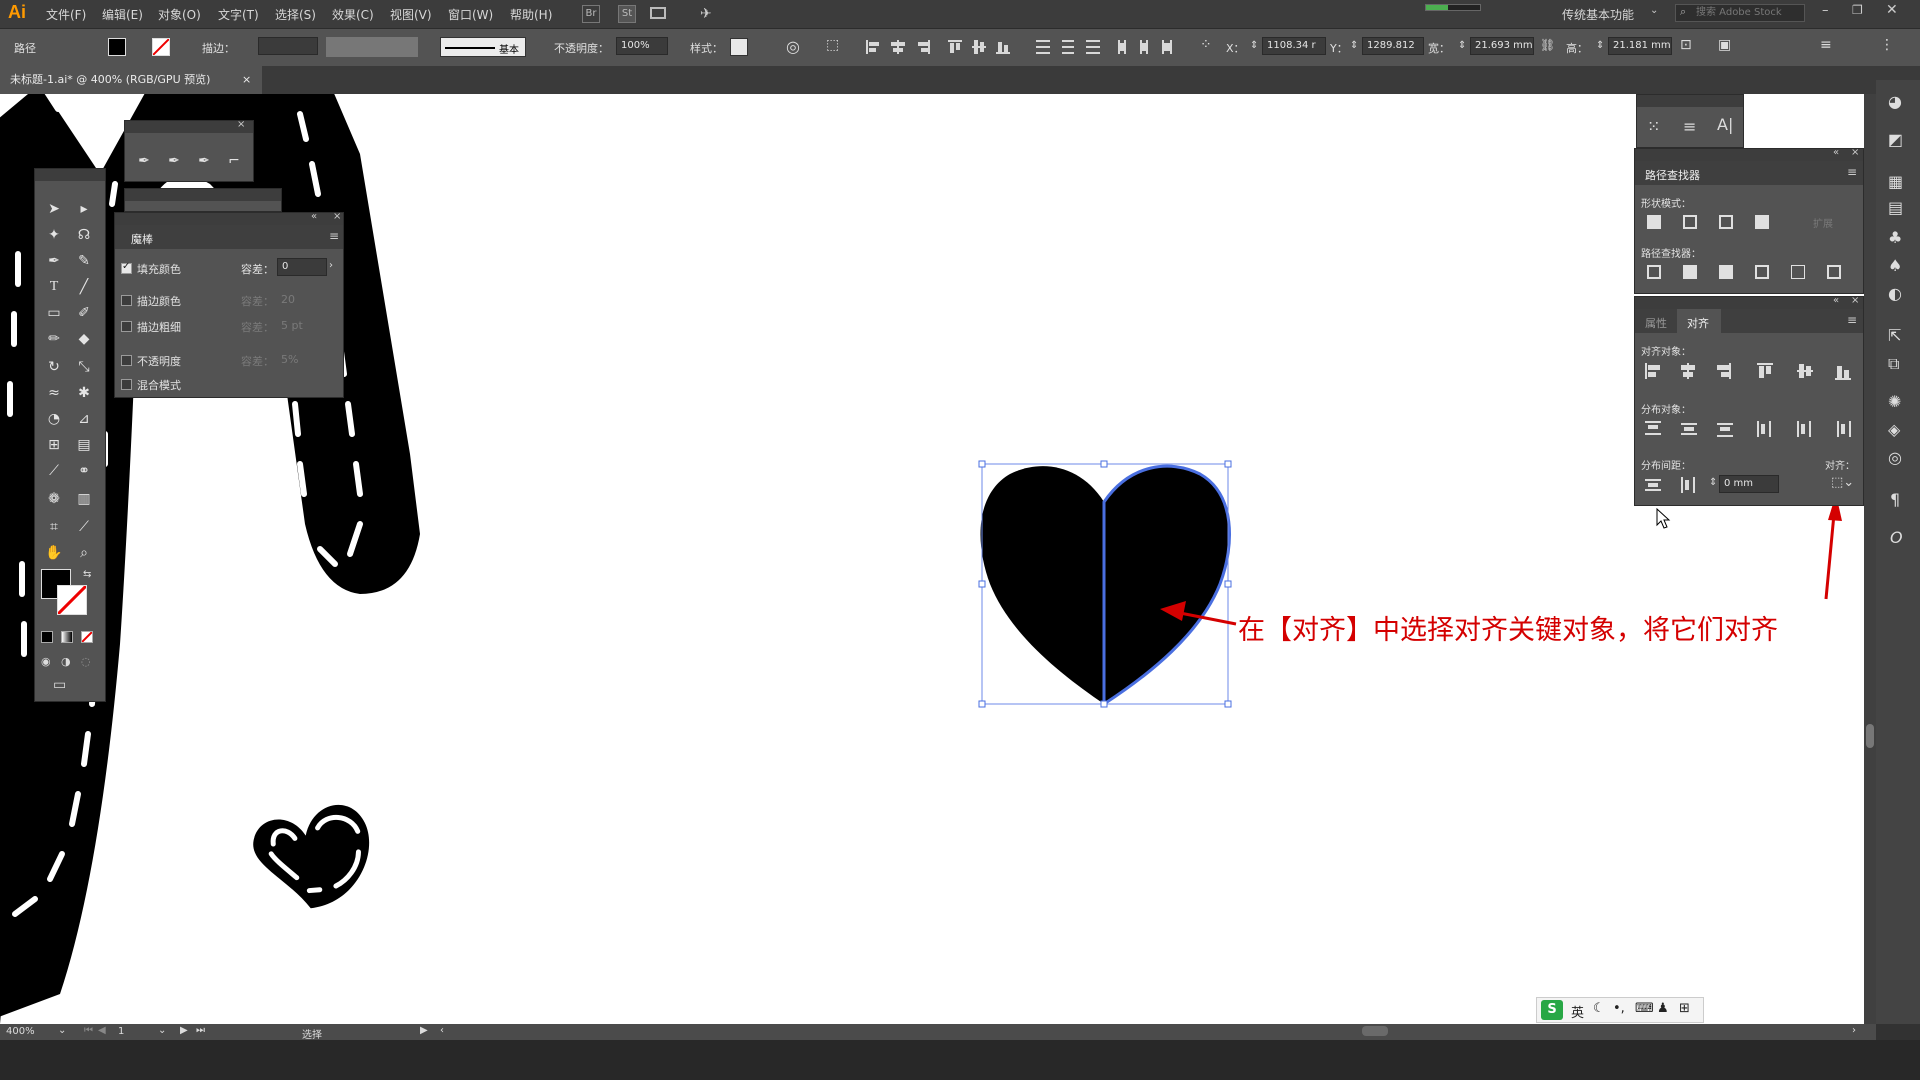  I want to click on eraser-tool-icon: ◆, so click(84, 339).